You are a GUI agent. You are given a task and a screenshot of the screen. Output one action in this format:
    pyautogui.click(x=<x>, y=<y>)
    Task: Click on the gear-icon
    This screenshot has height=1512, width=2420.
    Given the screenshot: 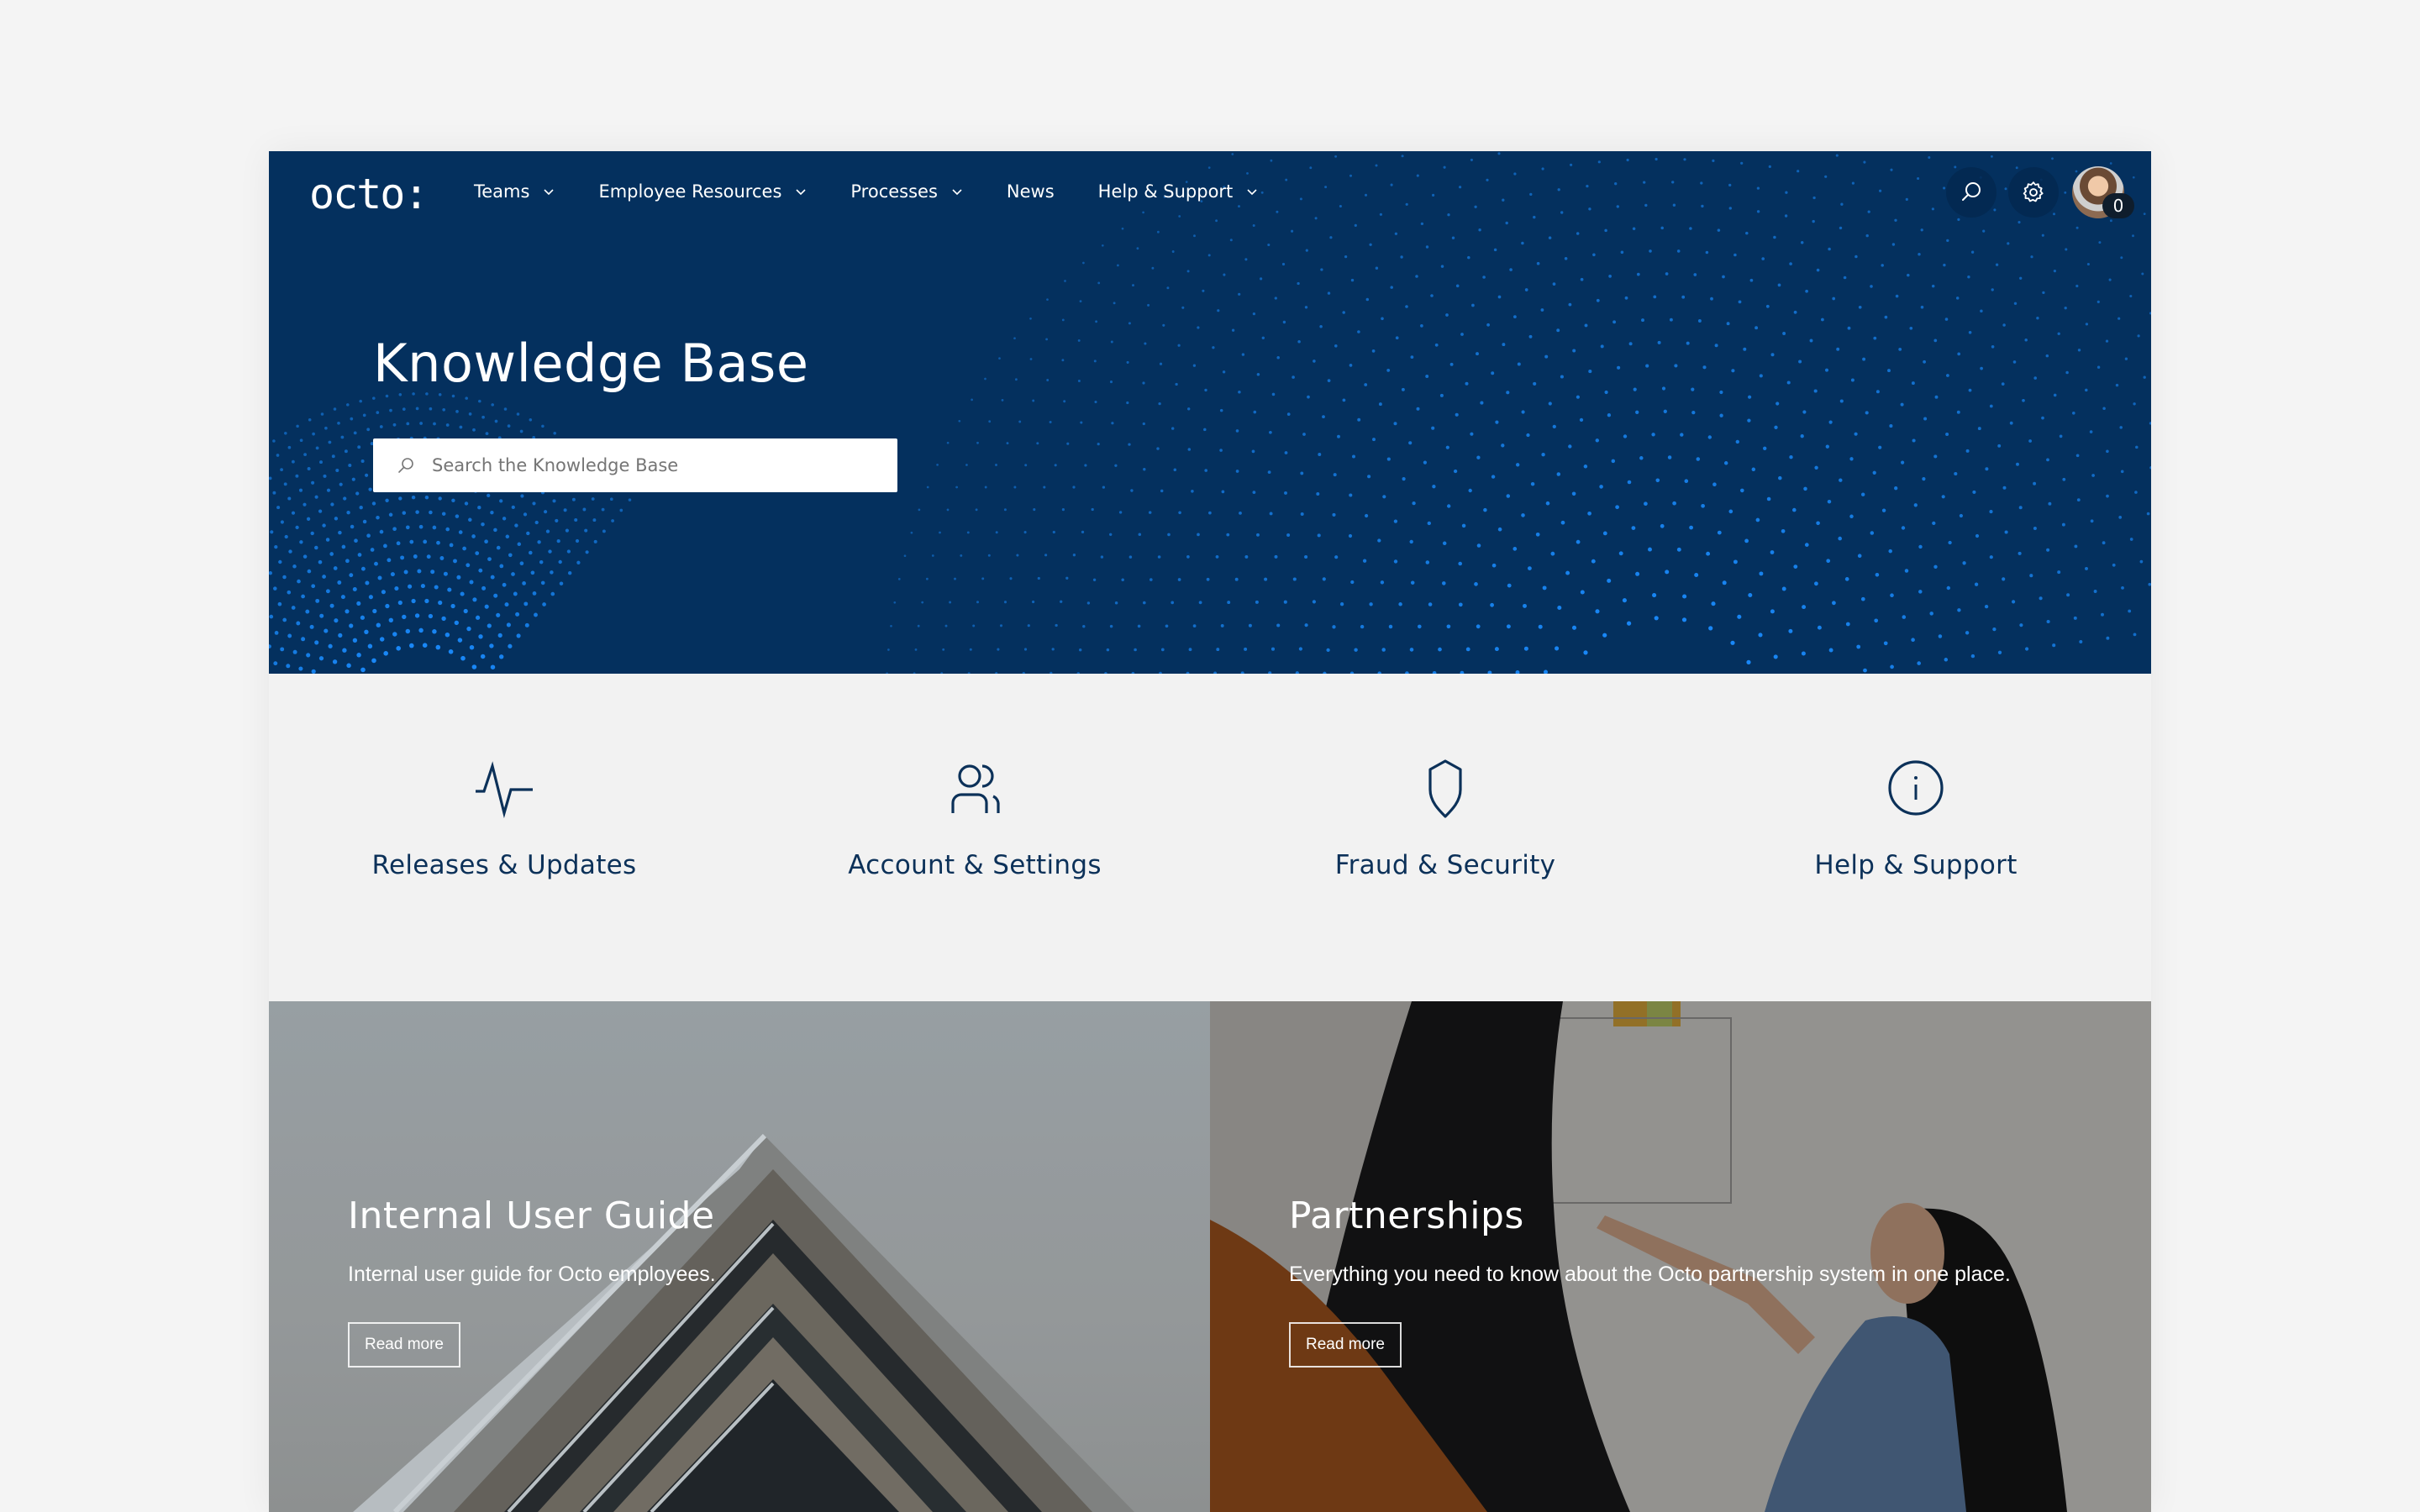 What is the action you would take?
    pyautogui.click(x=2034, y=191)
    